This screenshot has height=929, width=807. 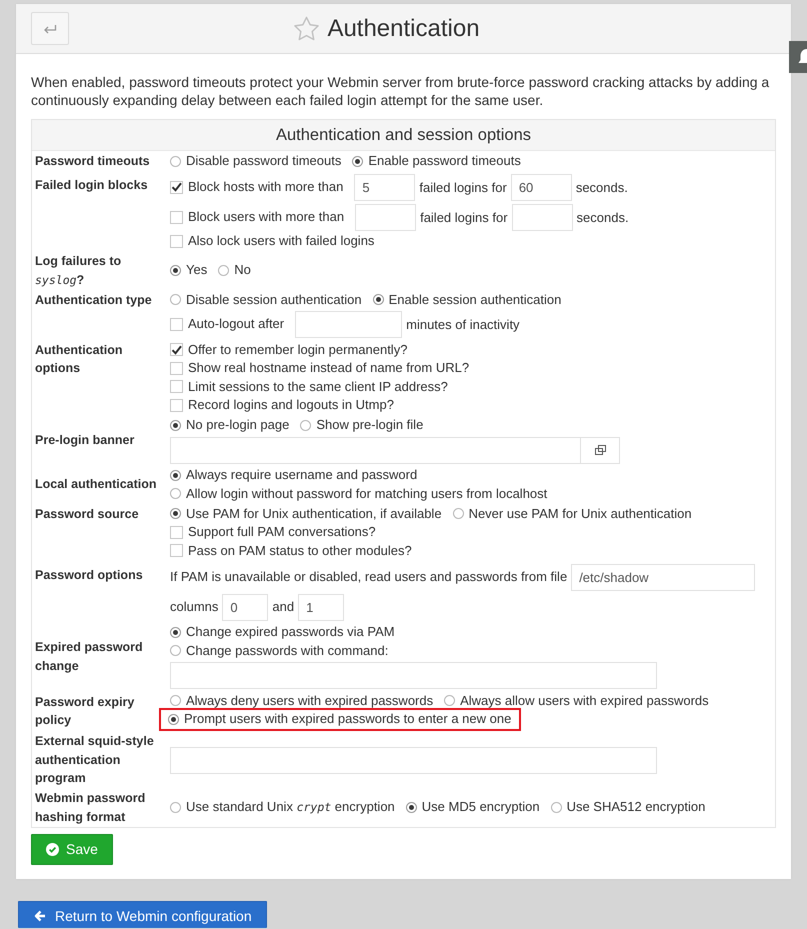 What do you see at coordinates (291, 551) in the screenshot?
I see `checkbox-option: Pass on PAM status to other modules?` at bounding box center [291, 551].